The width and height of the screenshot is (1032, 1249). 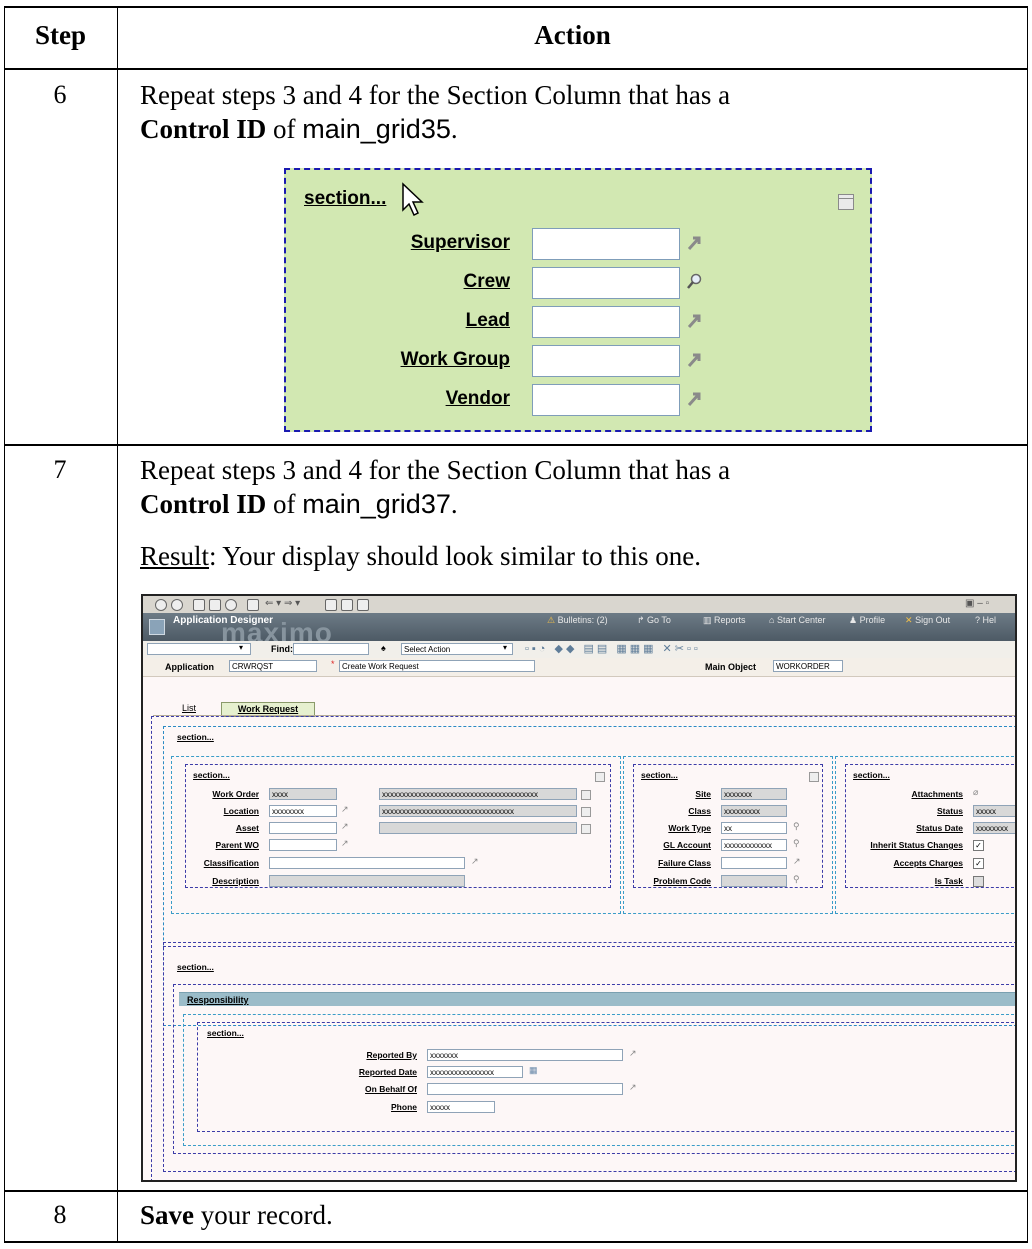 I want to click on toolbar-icons: ▫▪◔ ◆◆ ▤▤ ▦▦▦ ✕✂▫▫, so click(x=613, y=648).